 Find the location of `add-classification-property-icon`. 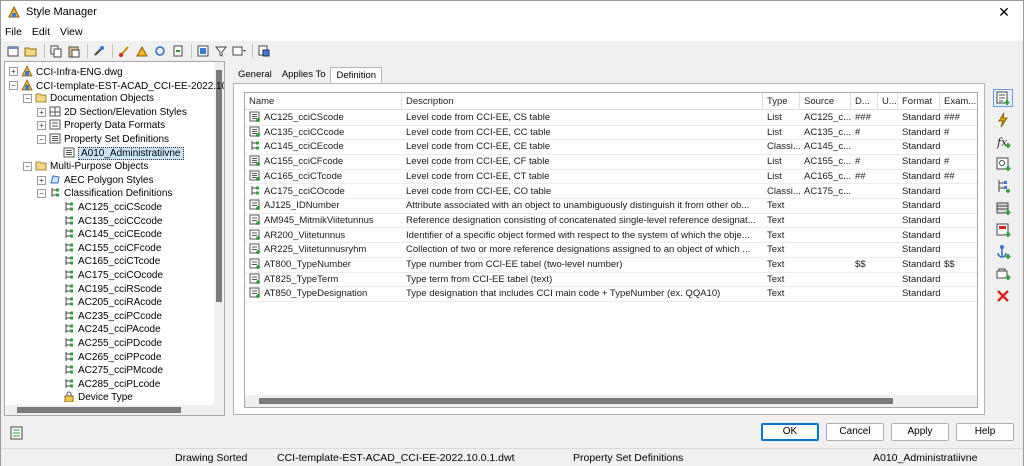

add-classification-property-icon is located at coordinates (1003, 186).